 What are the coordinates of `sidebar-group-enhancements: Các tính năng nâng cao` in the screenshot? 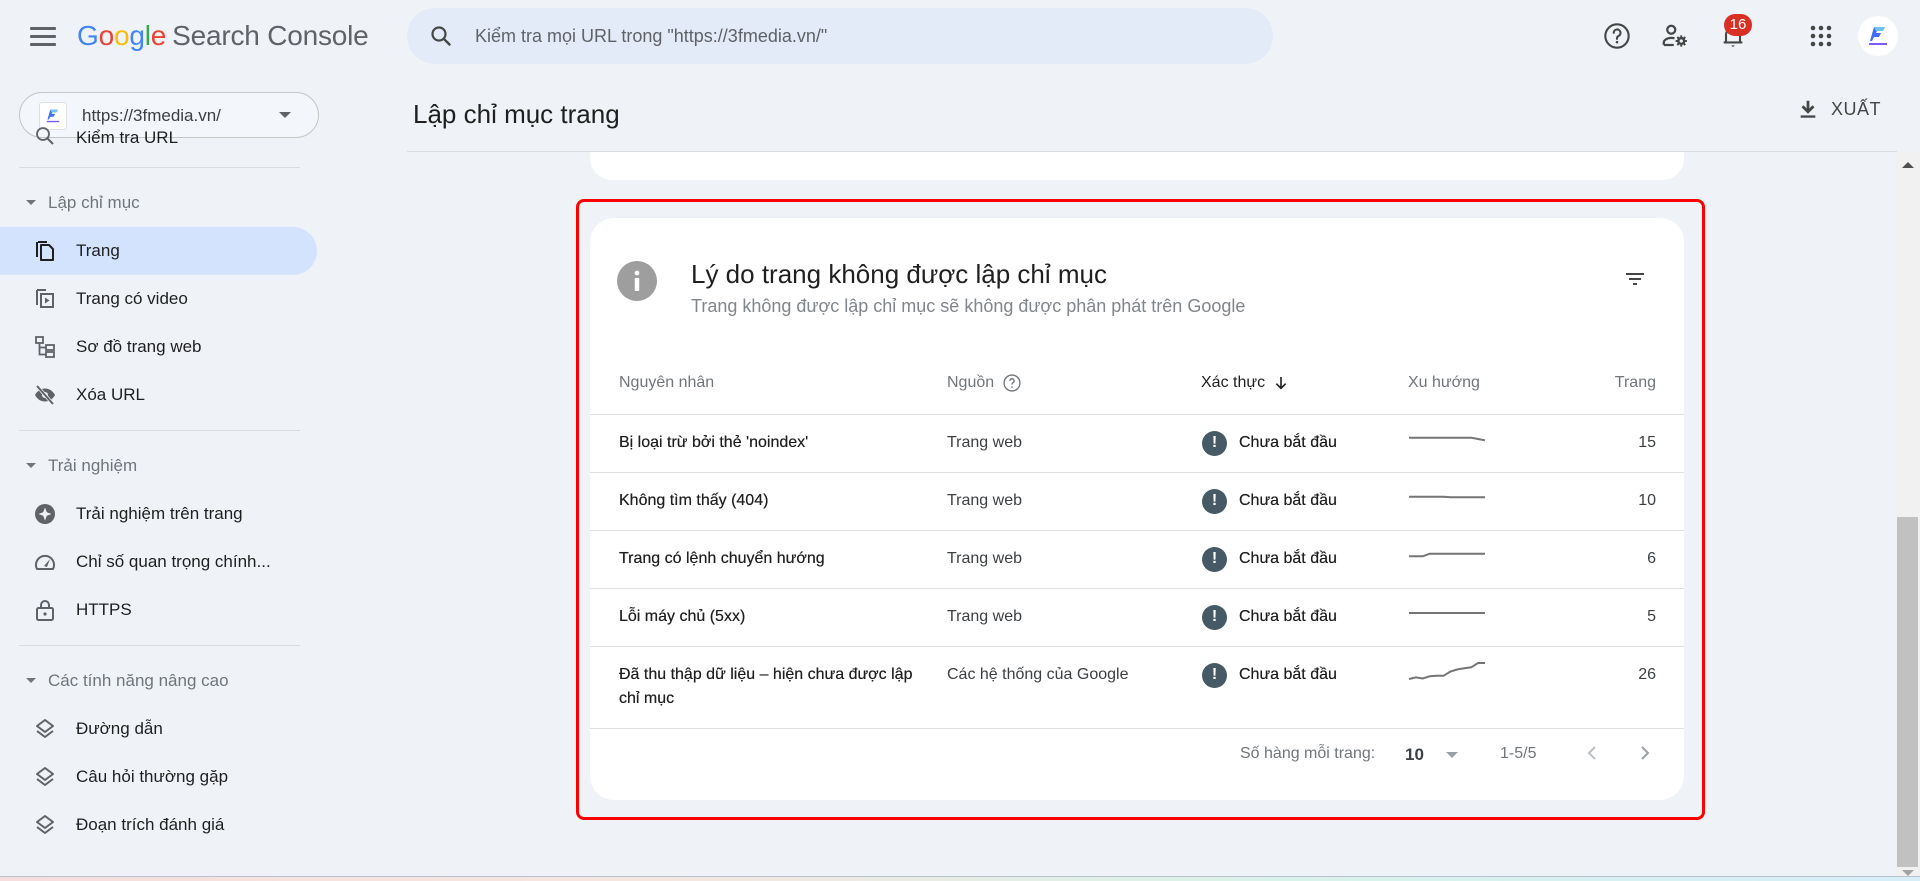 It's located at (160, 681).